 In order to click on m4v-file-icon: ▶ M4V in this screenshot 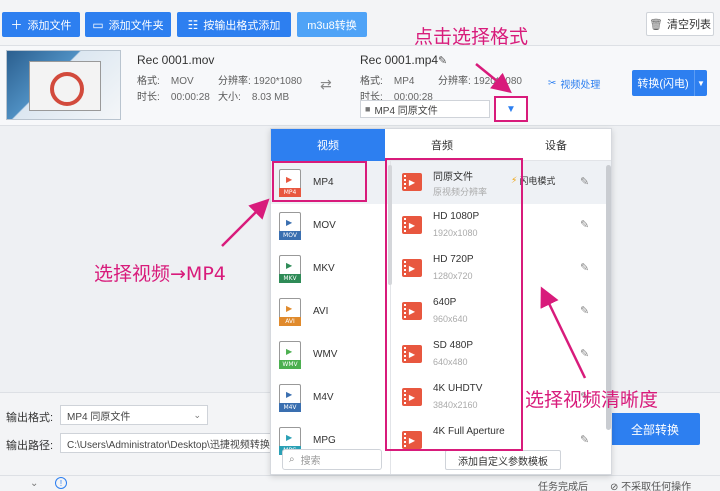, I will do `click(290, 397)`.